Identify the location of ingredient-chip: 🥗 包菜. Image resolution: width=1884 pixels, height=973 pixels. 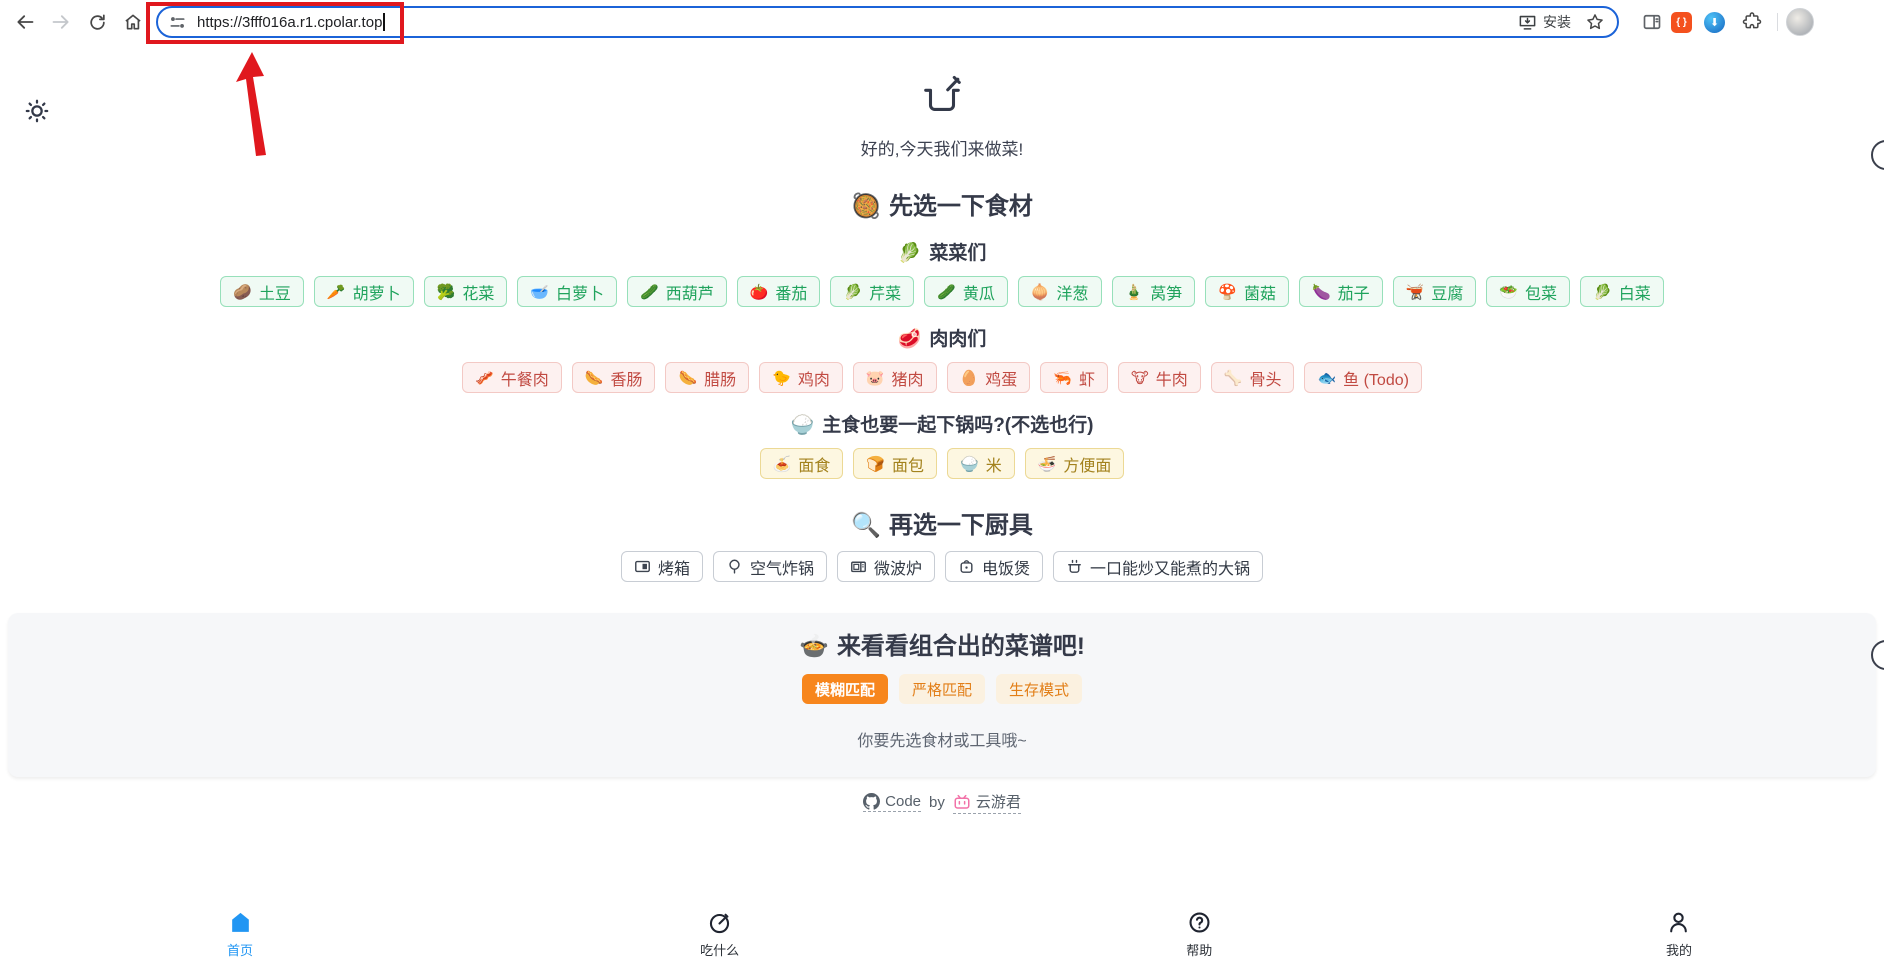
(1528, 291).